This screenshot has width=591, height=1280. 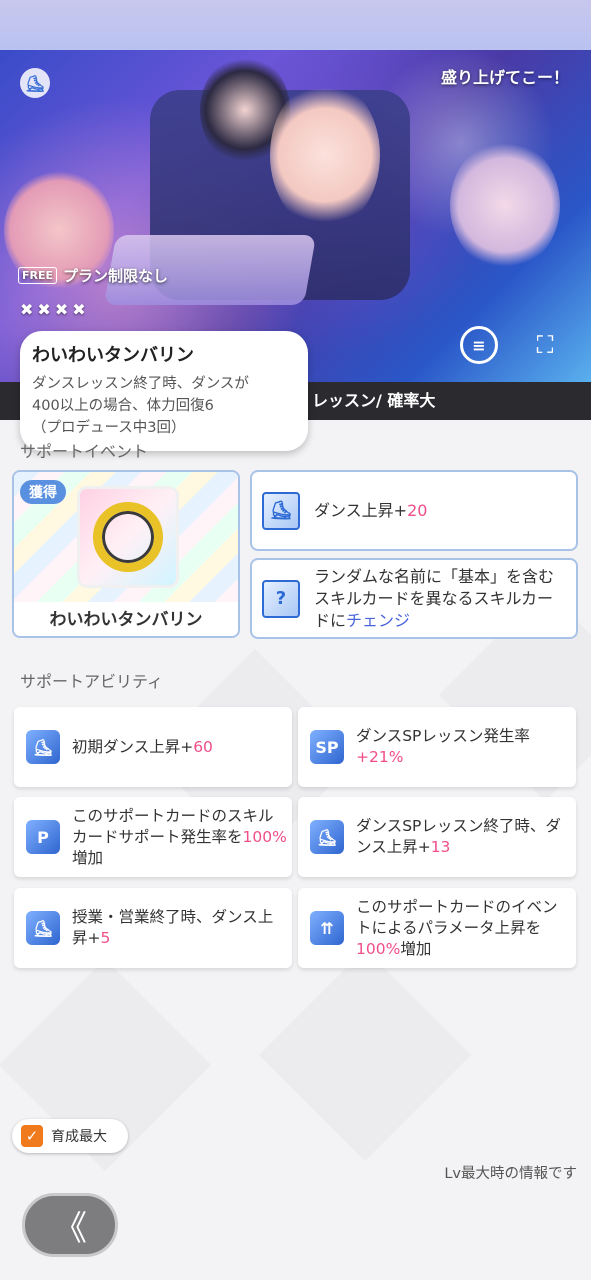 I want to click on tambourine-icon, so click(x=128, y=537).